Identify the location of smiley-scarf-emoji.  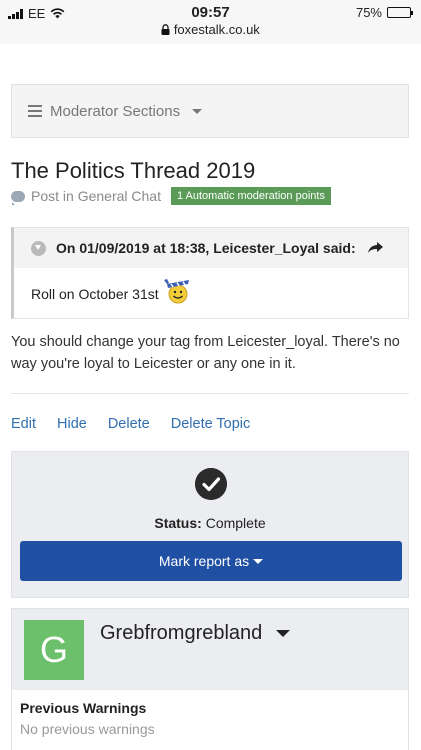
(176, 291).